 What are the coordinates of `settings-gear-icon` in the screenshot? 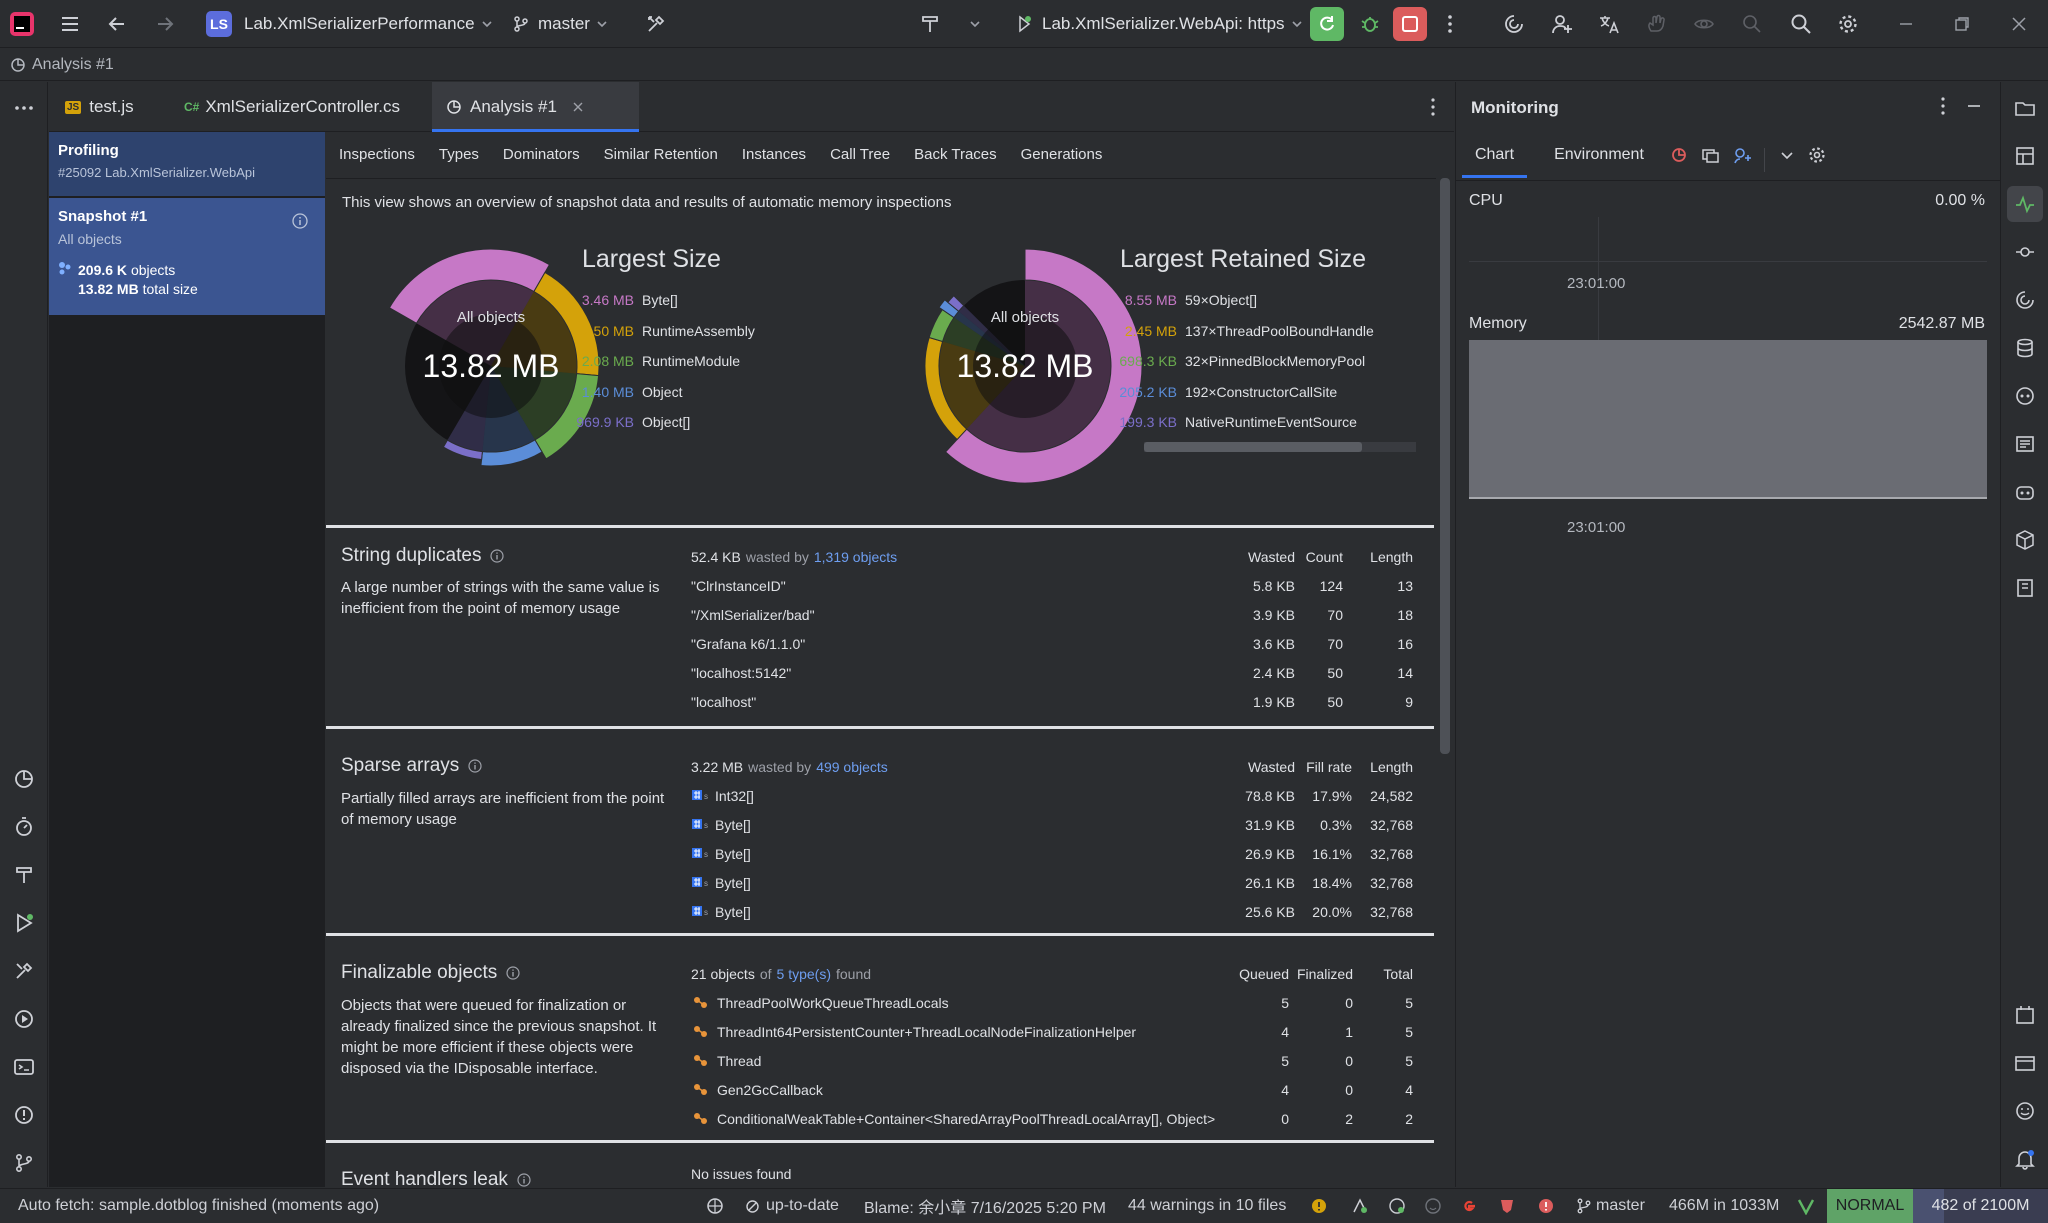 It's located at (1848, 24).